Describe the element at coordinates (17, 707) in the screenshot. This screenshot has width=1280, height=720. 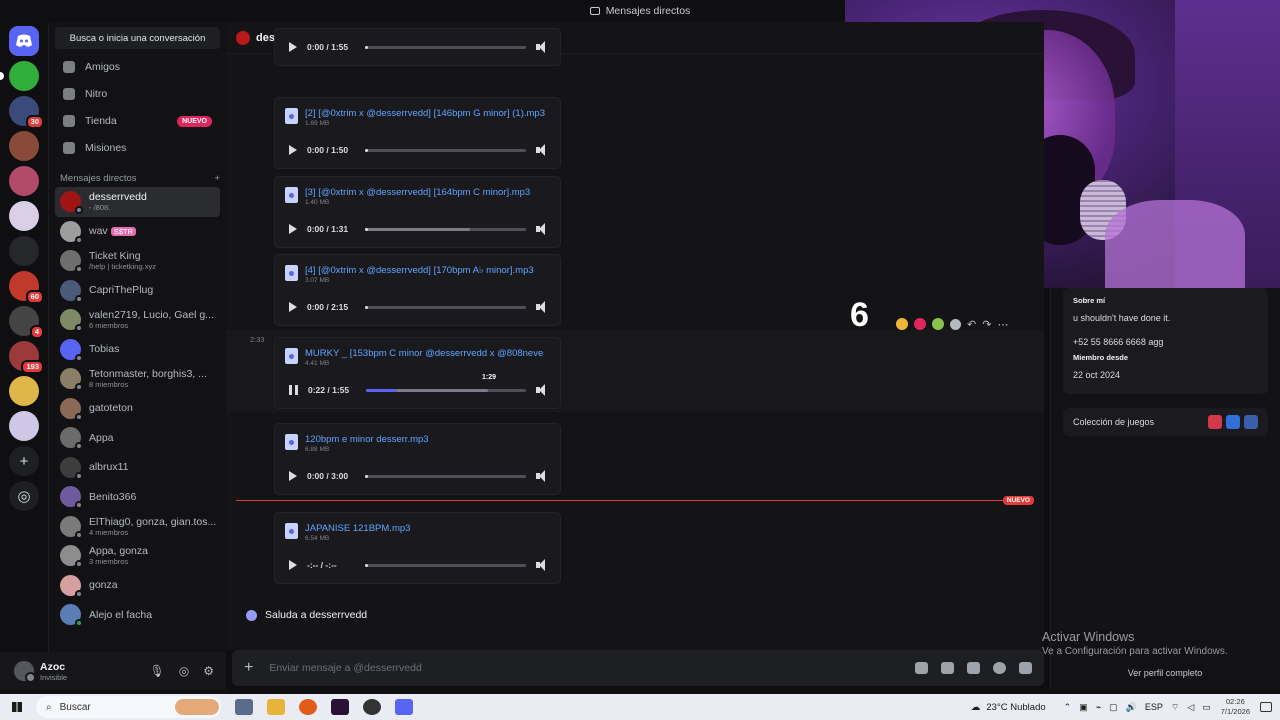
I see `windows-start-icon` at that location.